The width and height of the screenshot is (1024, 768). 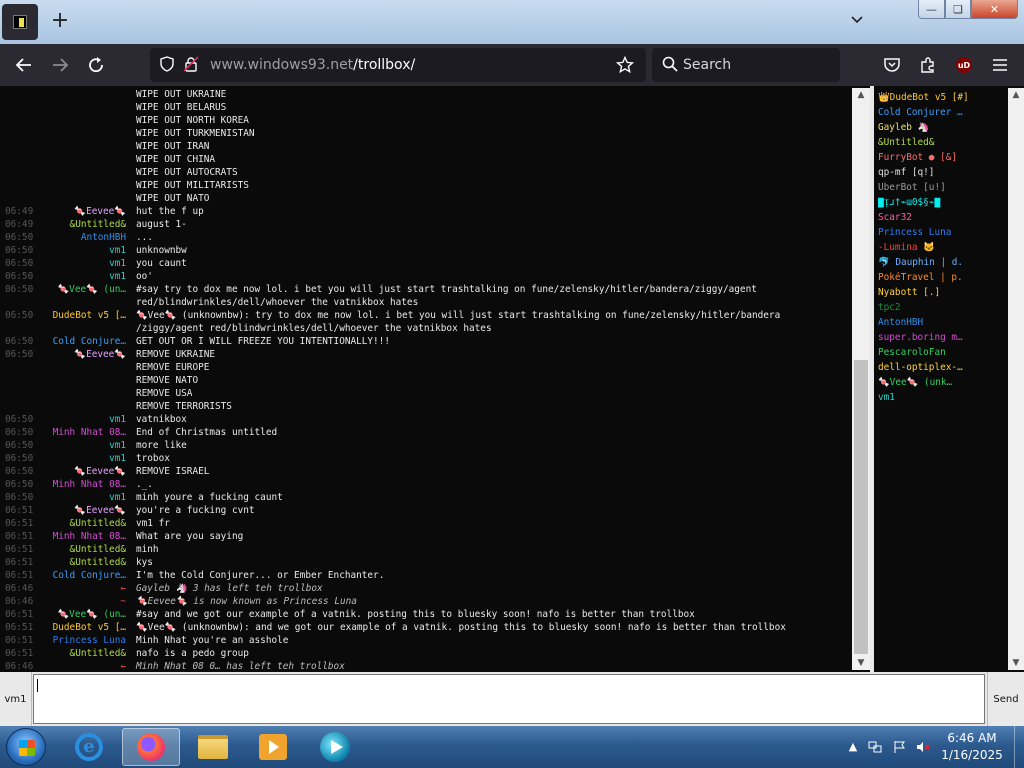 I want to click on user-list-item: 🐬 Dauphin | d., so click(x=943, y=262).